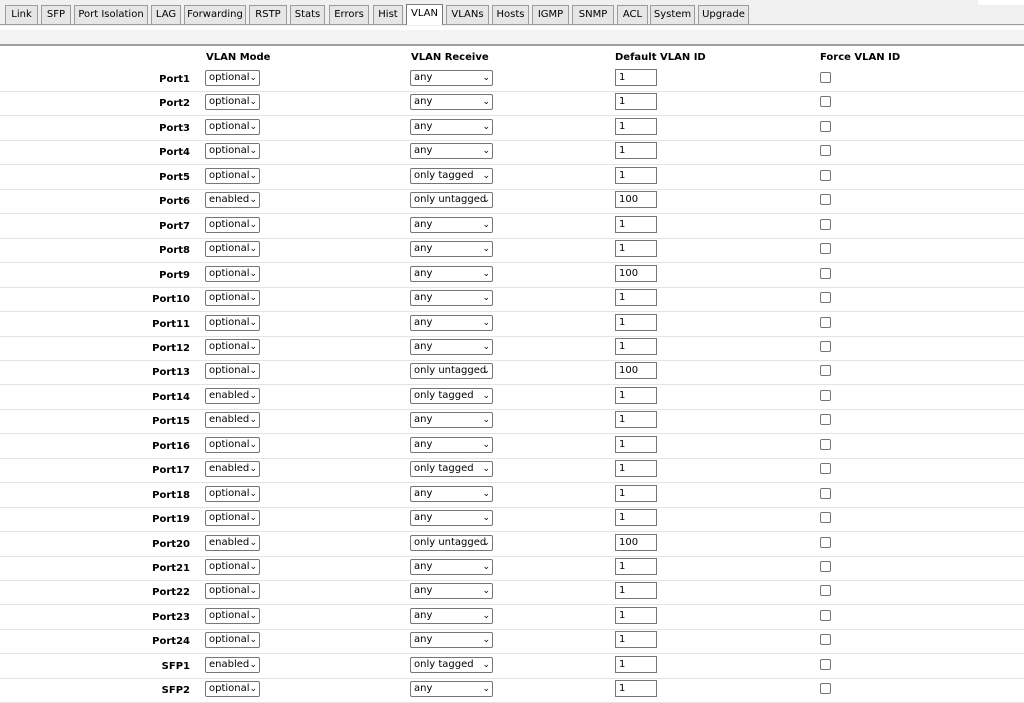 The width and height of the screenshot is (1024, 703). Describe the element at coordinates (268, 14) in the screenshot. I see `tab-rstp: RSTP` at that location.